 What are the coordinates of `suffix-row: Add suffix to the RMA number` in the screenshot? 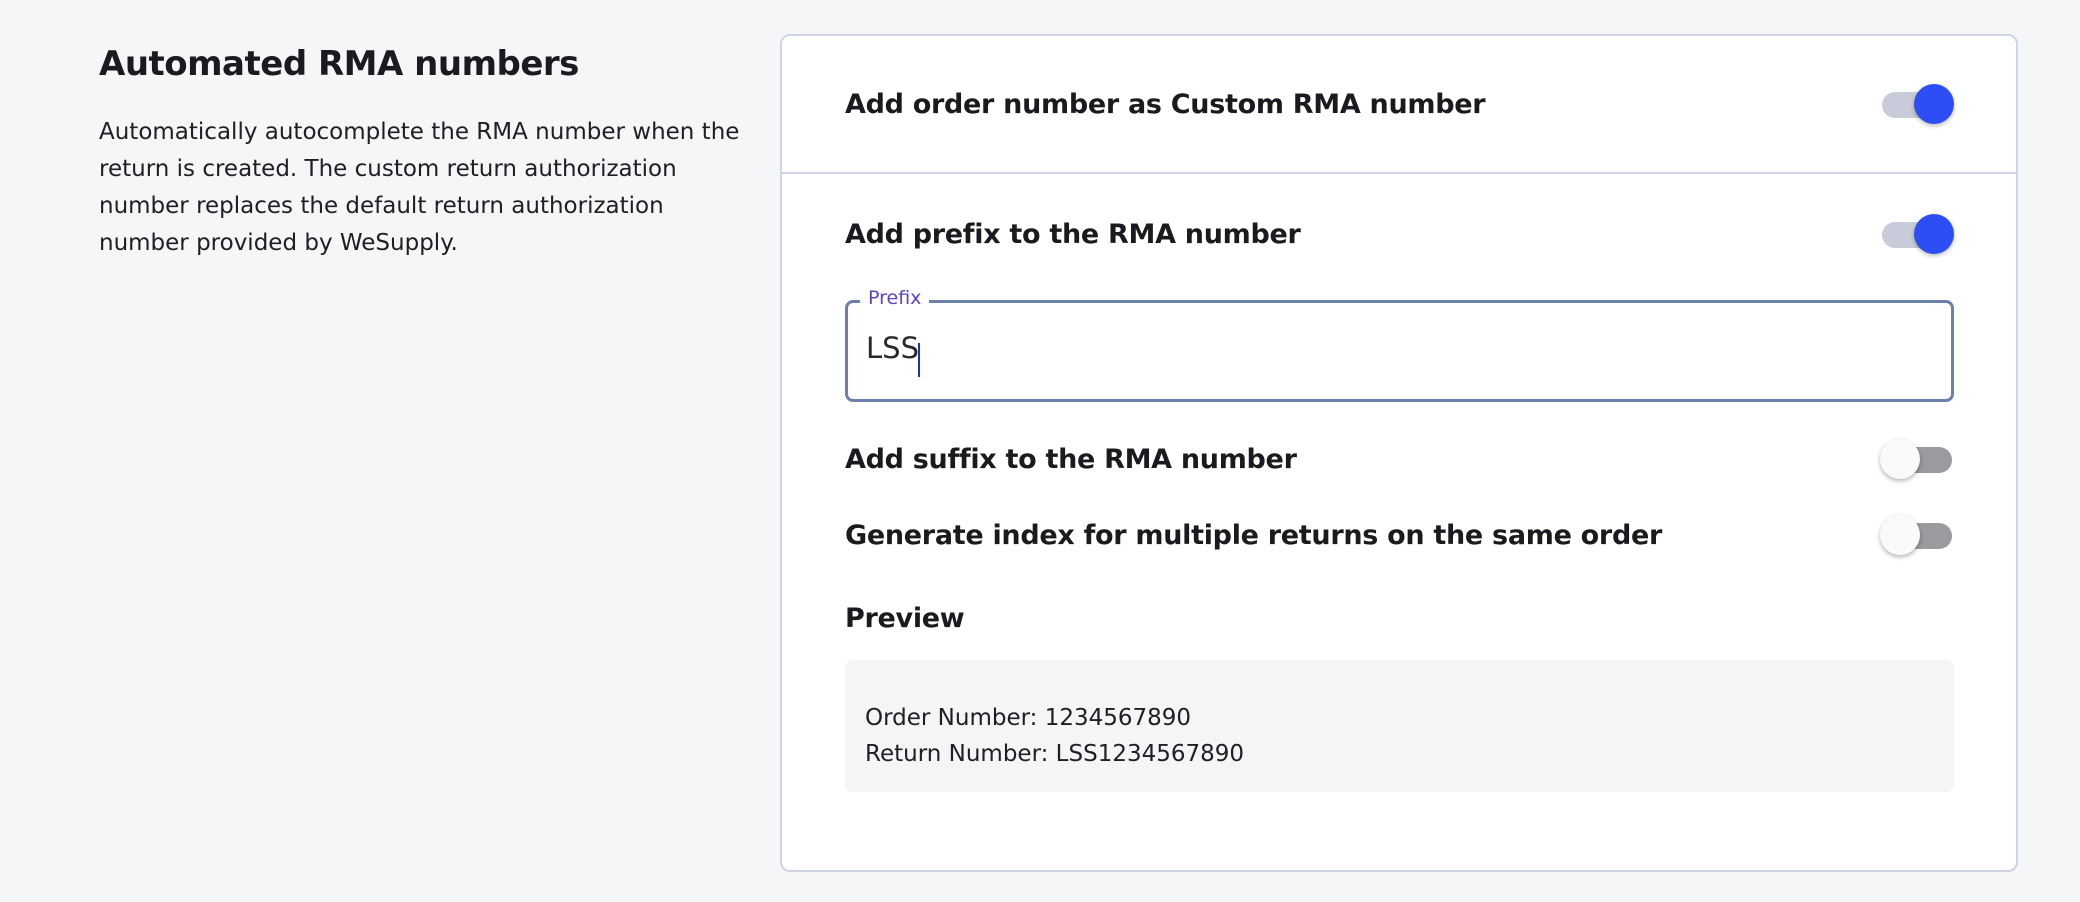 It's located at (1399, 459).